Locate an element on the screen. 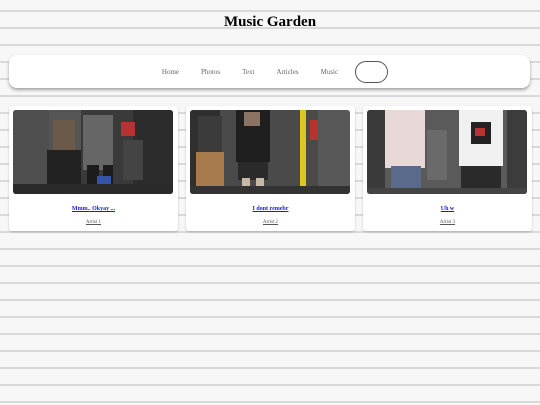 Image resolution: width=540 pixels, height=405 pixels. card-artist-link: Artist 3 is located at coordinates (447, 222).